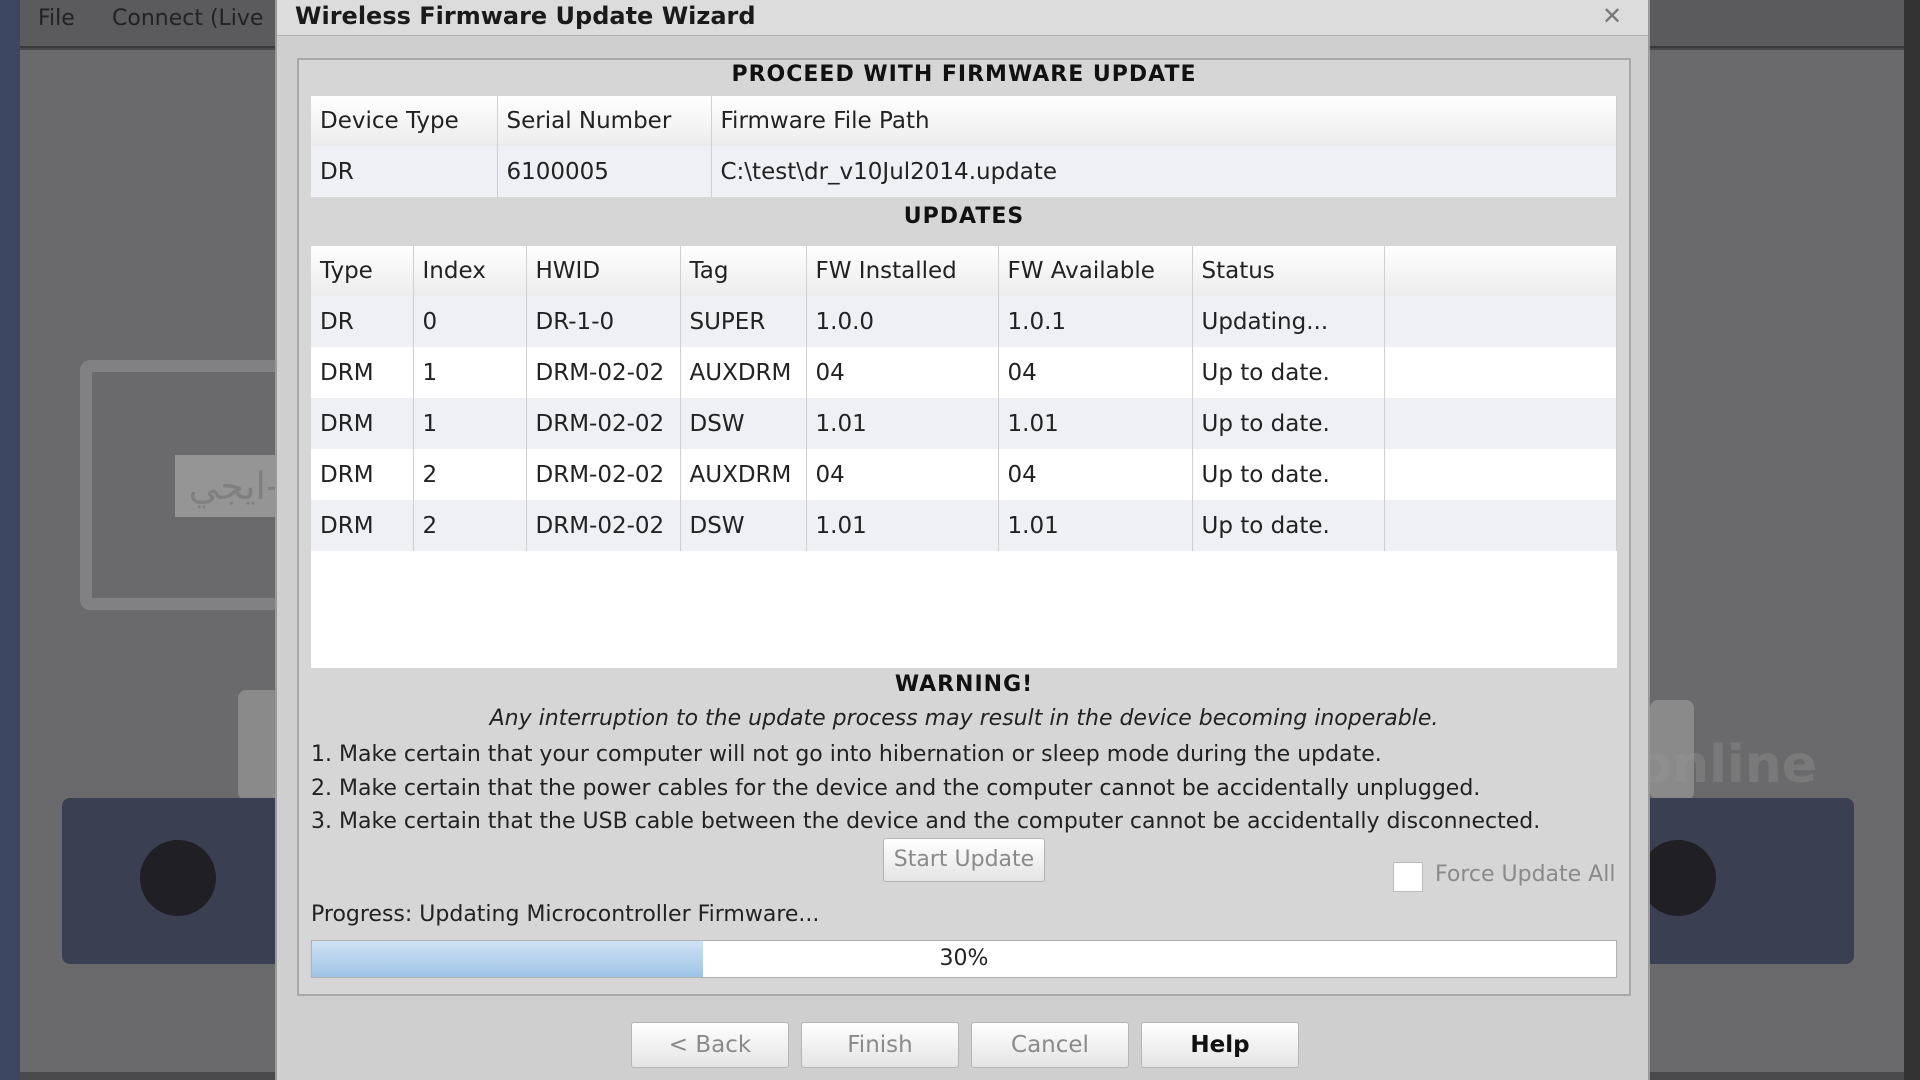  What do you see at coordinates (964, 74) in the screenshot?
I see `proceed-title: PROCEED WITH FIRMWARE UPDATE` at bounding box center [964, 74].